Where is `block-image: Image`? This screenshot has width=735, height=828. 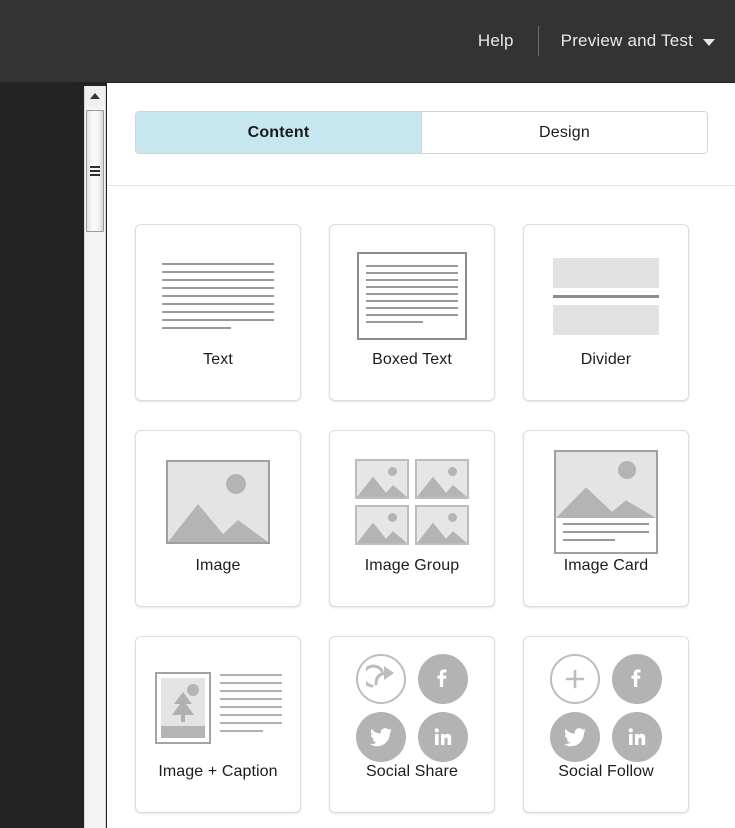
block-image: Image is located at coordinates (218, 518).